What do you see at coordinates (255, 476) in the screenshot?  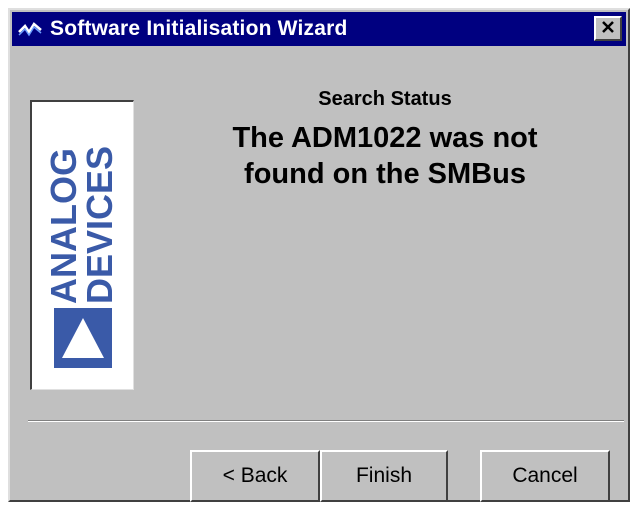 I see `back-button: < Back` at bounding box center [255, 476].